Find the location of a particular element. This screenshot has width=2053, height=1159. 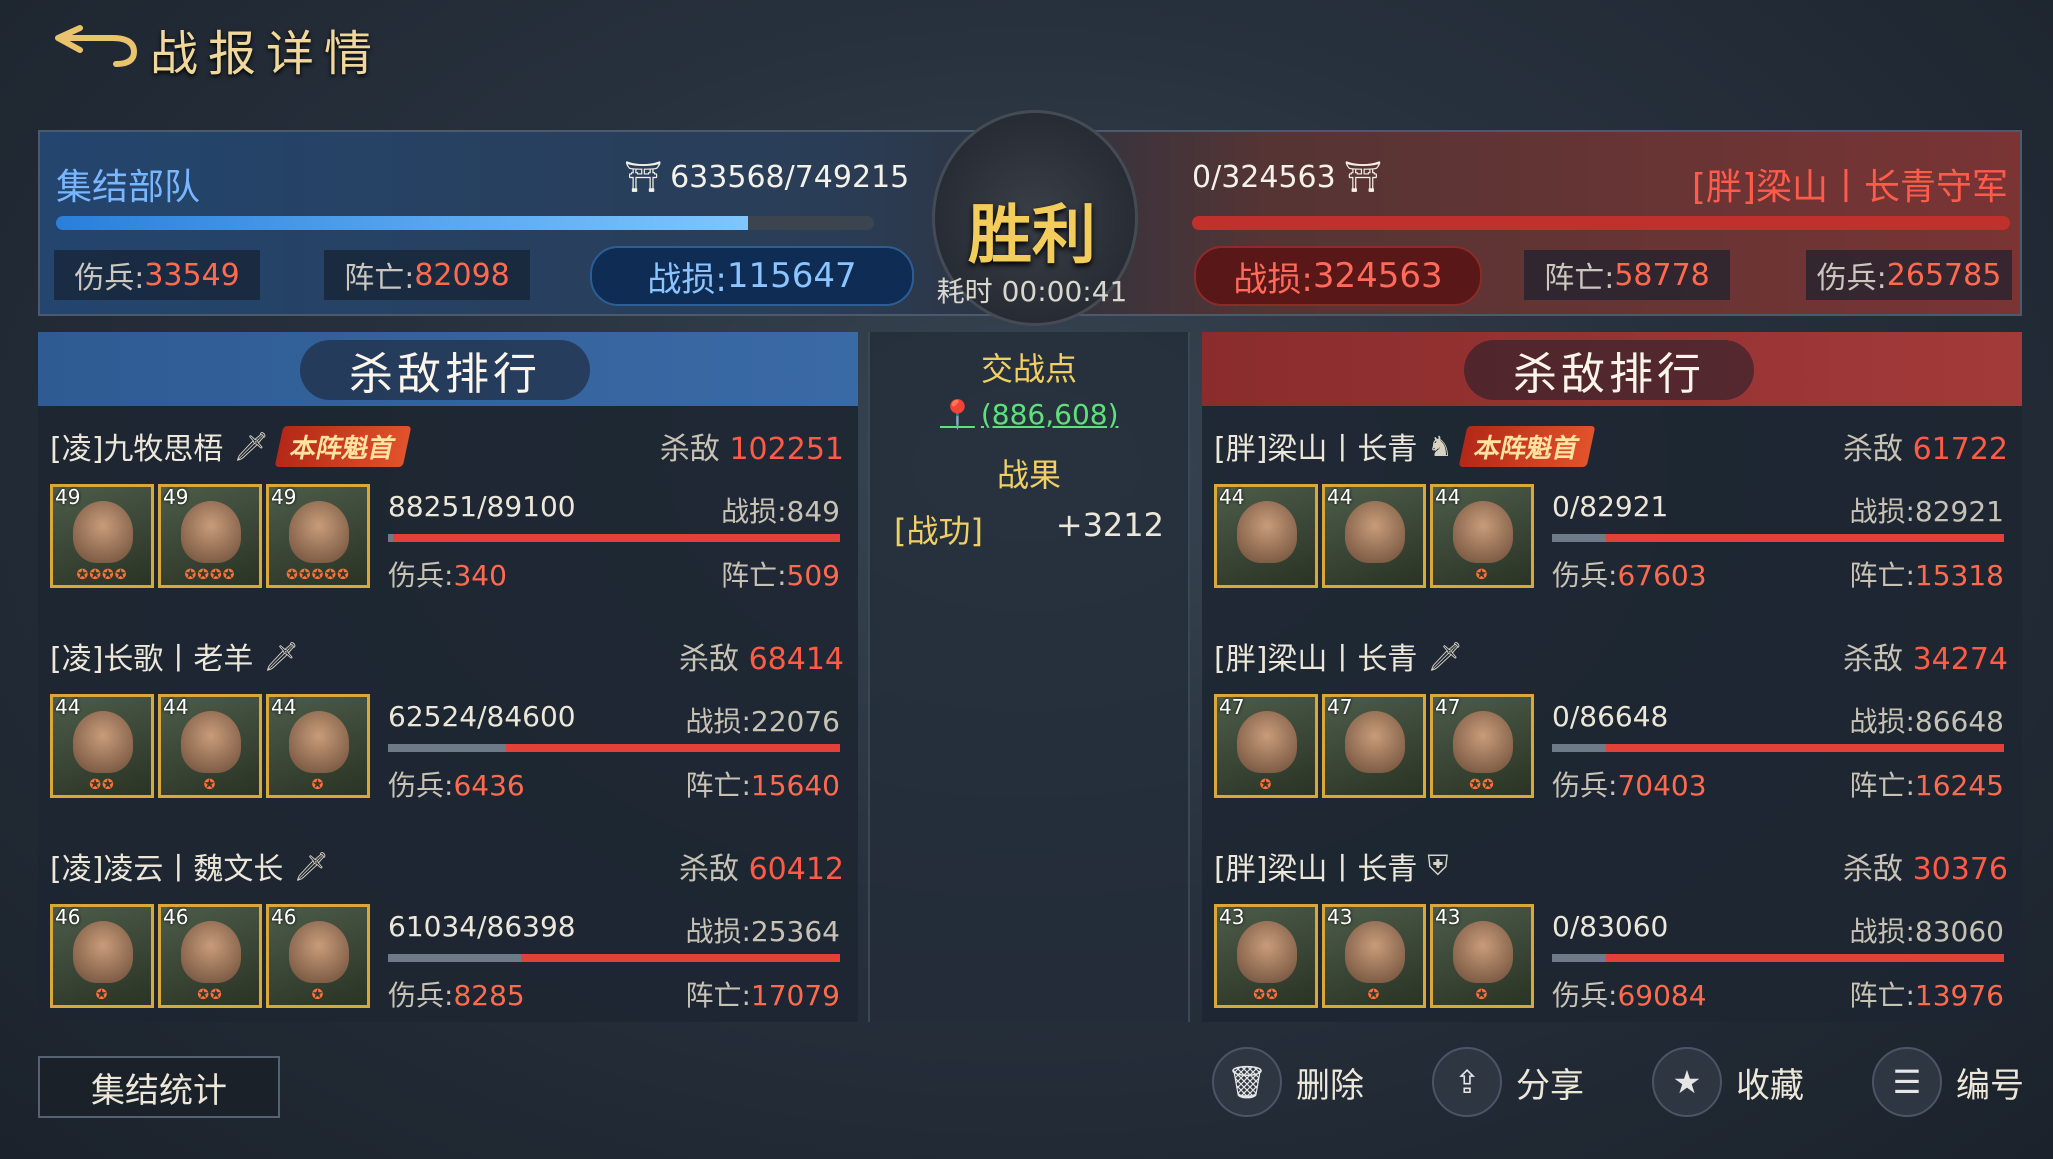

wounded-value: 69084 is located at coordinates (1662, 995).